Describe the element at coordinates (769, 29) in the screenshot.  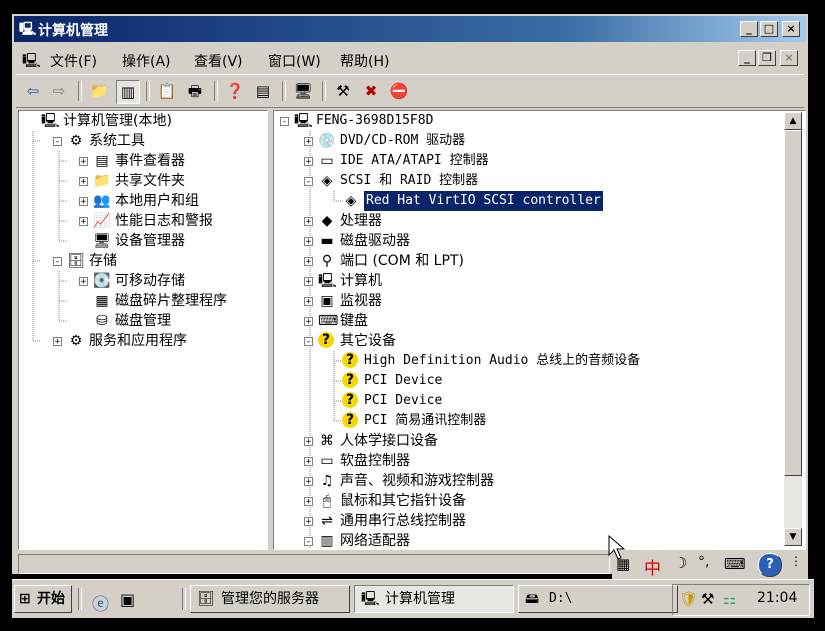
I see `maximize-button: □` at that location.